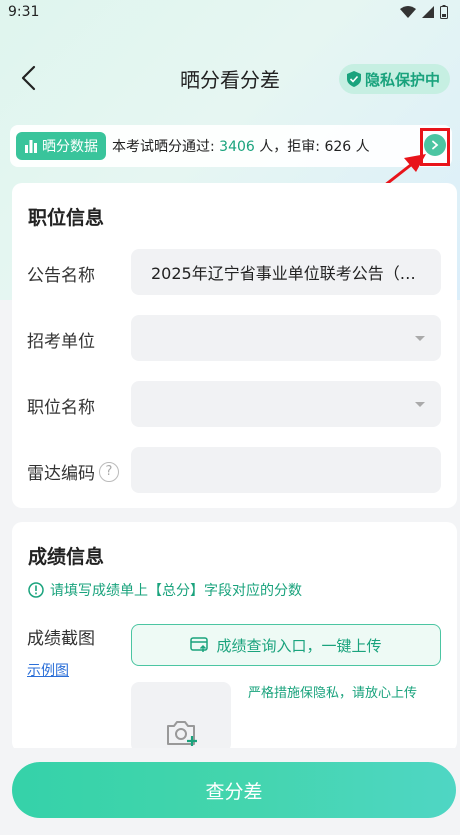 This screenshot has height=835, width=460. I want to click on score-query-upload-label: 成绩查询入口，一键上传, so click(299, 645).